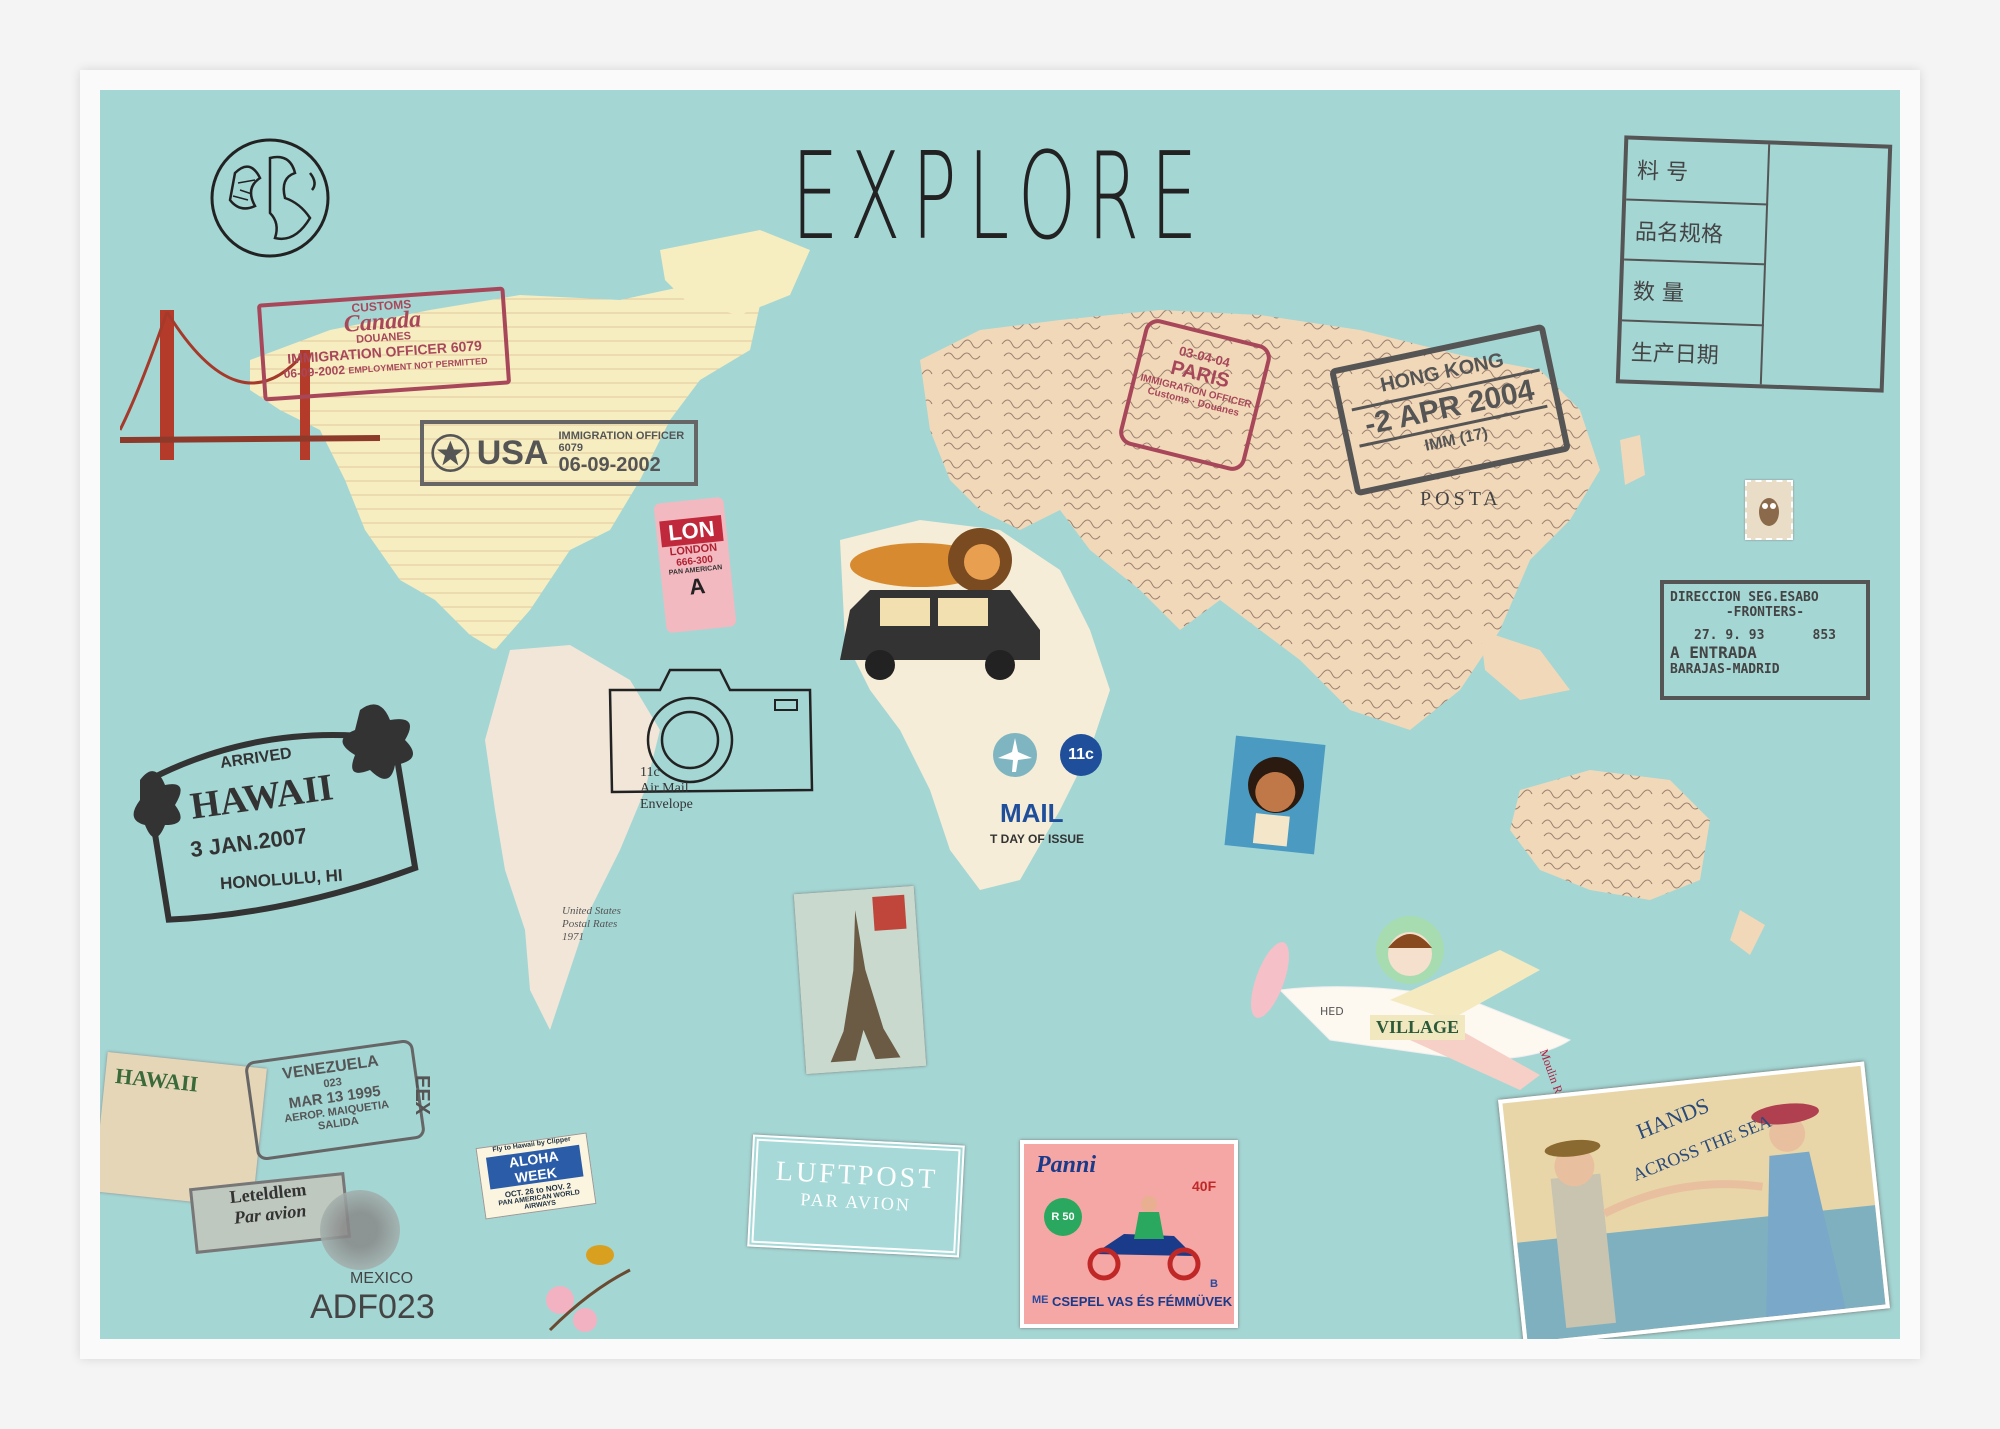  I want to click on airplane-icon, so click(1015, 755).